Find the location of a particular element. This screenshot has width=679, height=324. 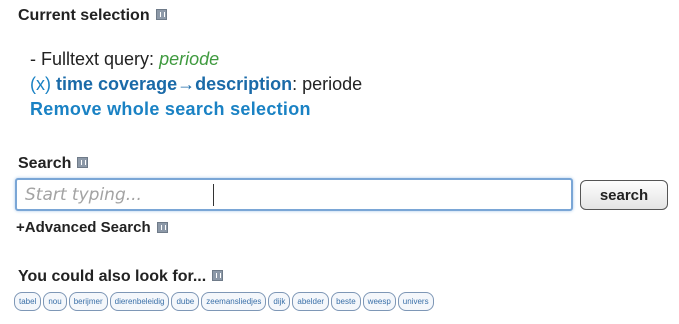

suggestion-tag: dube is located at coordinates (185, 301).